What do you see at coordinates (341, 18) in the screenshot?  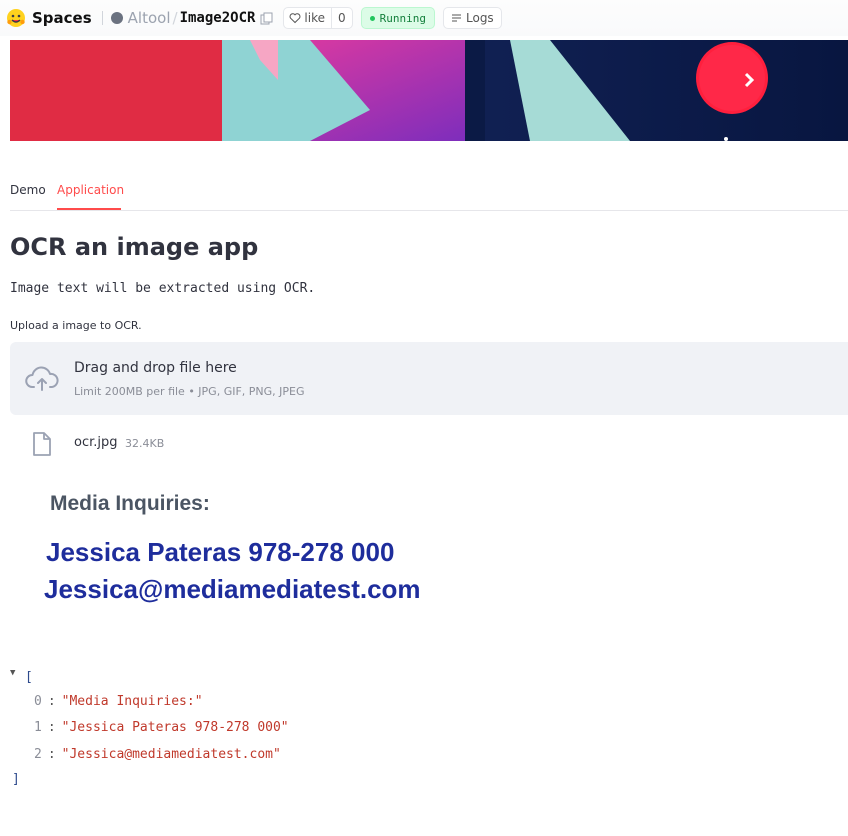 I see `like-count: 0` at bounding box center [341, 18].